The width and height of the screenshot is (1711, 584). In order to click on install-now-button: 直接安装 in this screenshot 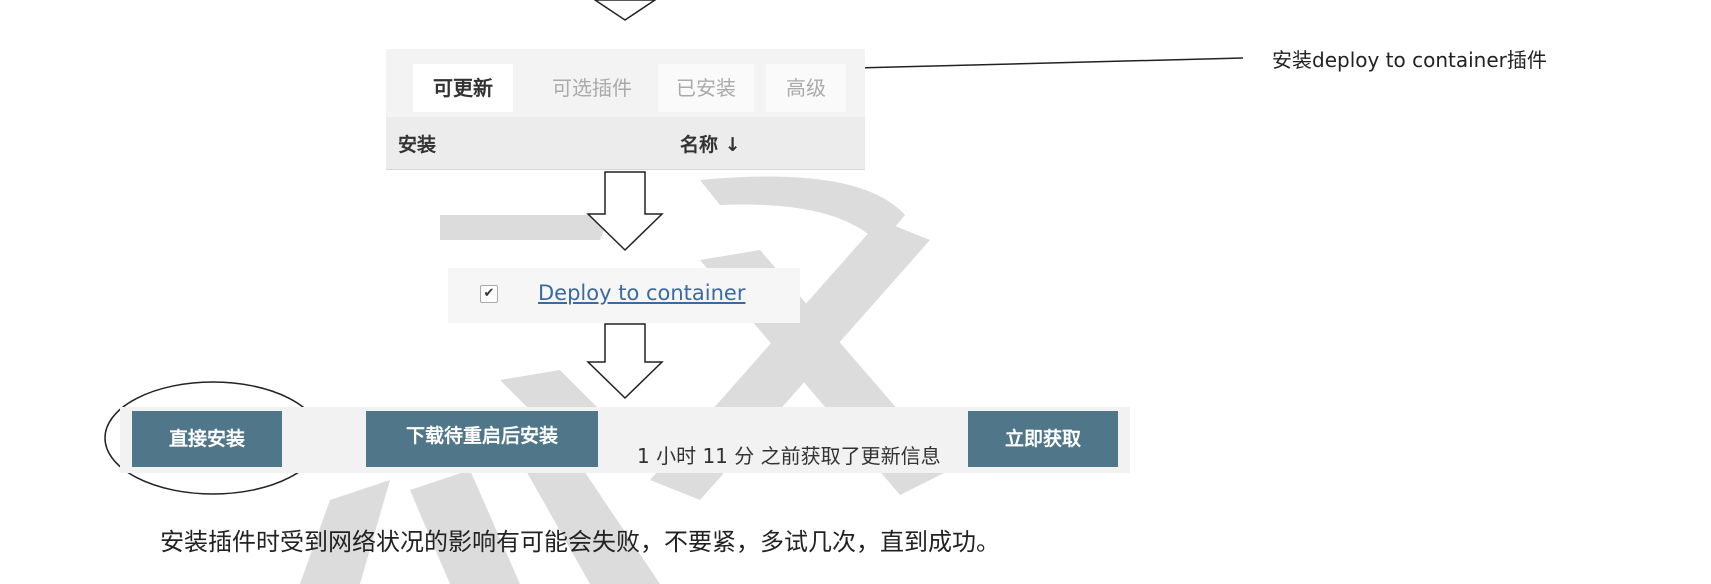, I will do `click(207, 439)`.